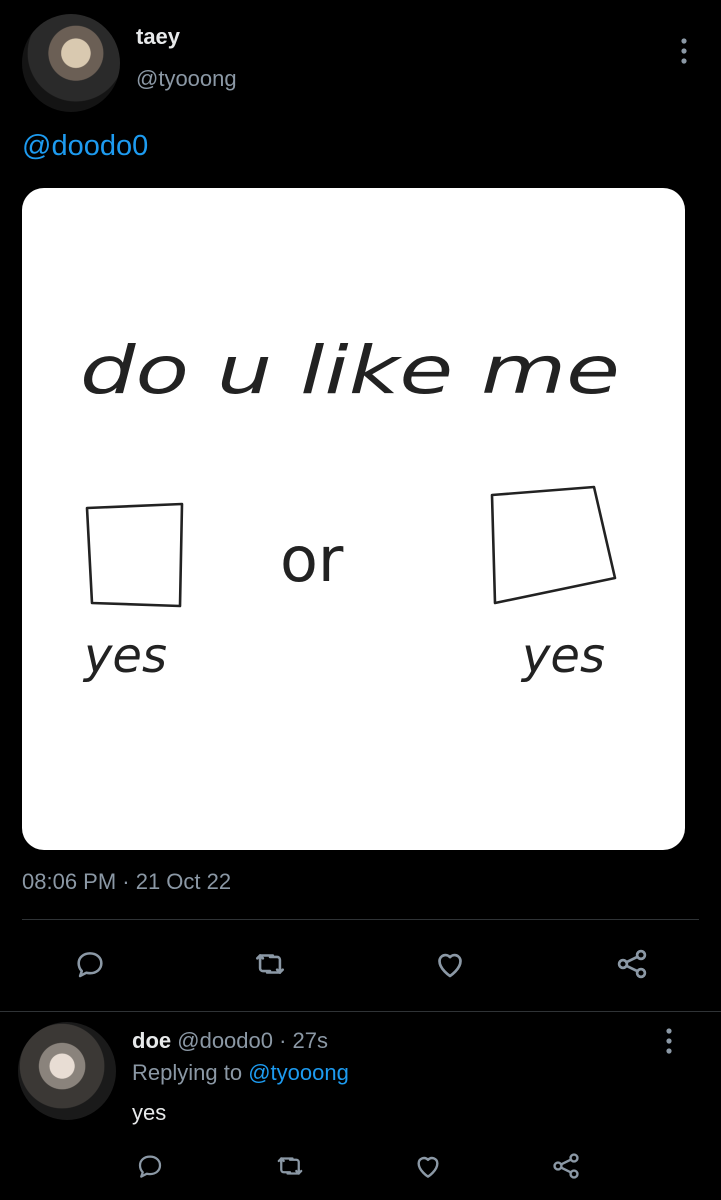 The image size is (721, 1200). Describe the element at coordinates (562, 656) in the screenshot. I see `image-text-yes-right: yes` at that location.